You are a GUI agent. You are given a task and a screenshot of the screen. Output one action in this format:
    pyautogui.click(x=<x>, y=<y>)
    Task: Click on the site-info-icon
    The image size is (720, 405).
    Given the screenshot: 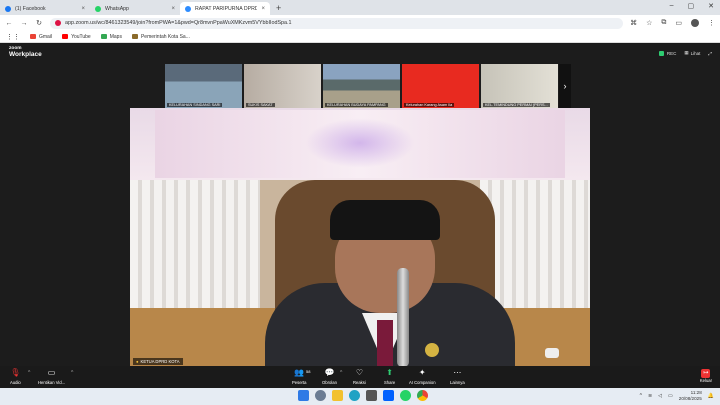 What is the action you would take?
    pyautogui.click(x=58, y=23)
    